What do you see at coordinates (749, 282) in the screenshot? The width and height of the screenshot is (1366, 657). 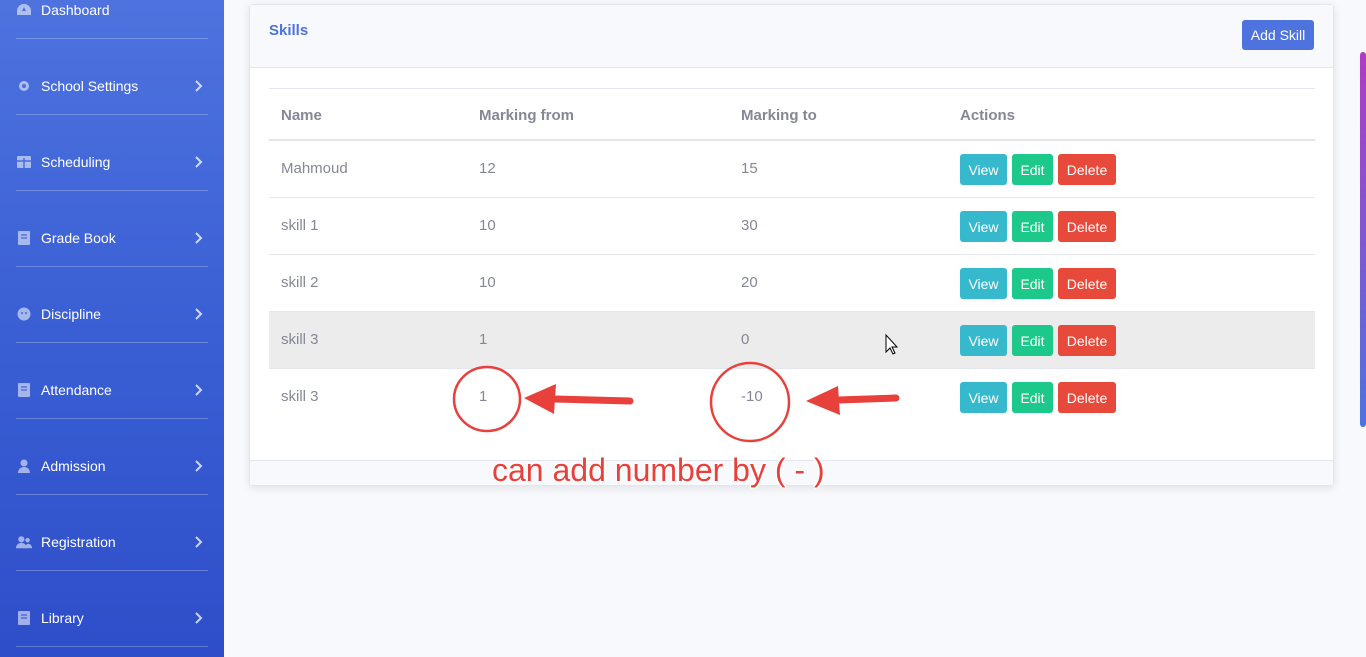 I see `cell-marking-to: 20` at bounding box center [749, 282].